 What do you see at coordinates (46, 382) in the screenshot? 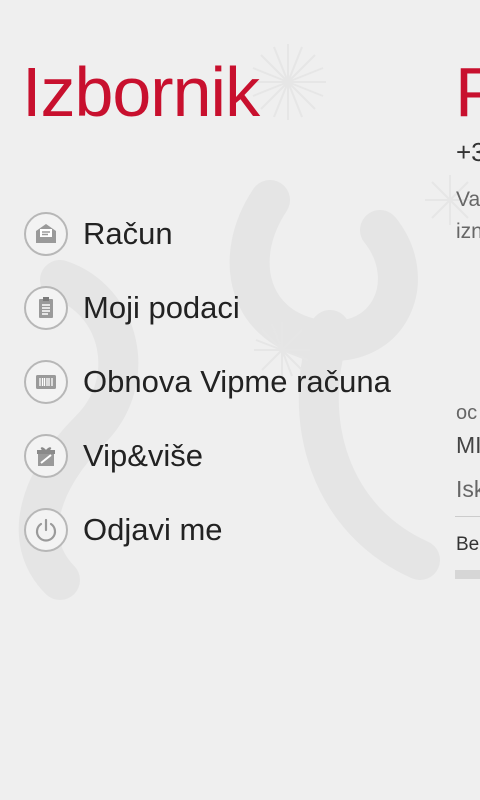
I see `barcode-card-icon` at bounding box center [46, 382].